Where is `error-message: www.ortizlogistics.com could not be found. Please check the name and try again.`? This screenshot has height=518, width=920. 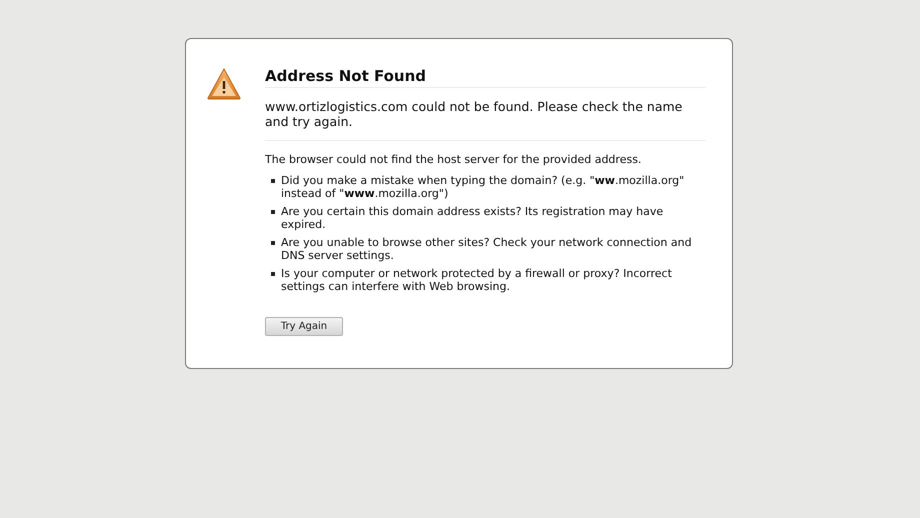 error-message: www.ortizlogistics.com could not be found. Please check the name and try again. is located at coordinates (485, 114).